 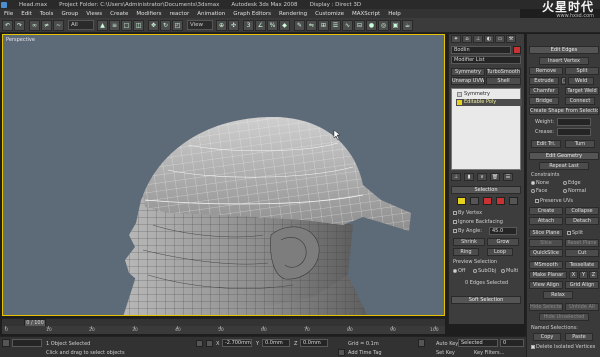 What do you see at coordinates (114, 25) in the screenshot?
I see `select-by-name-icon: ≡` at bounding box center [114, 25].